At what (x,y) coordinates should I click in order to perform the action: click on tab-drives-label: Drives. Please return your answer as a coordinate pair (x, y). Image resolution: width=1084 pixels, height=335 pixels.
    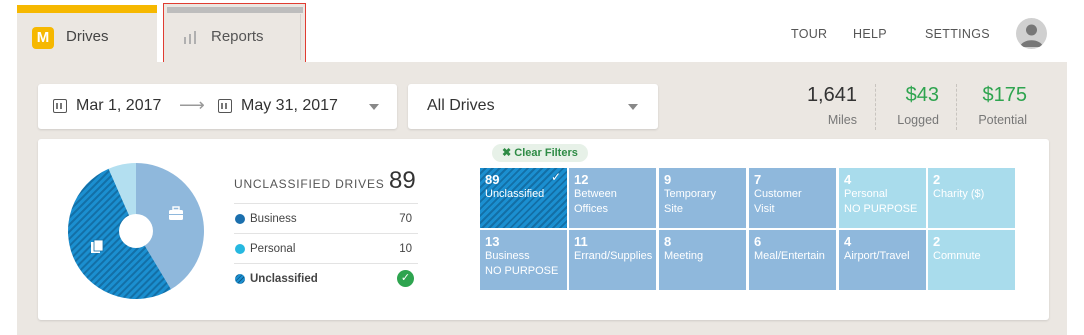
    Looking at the image, I should click on (87, 36).